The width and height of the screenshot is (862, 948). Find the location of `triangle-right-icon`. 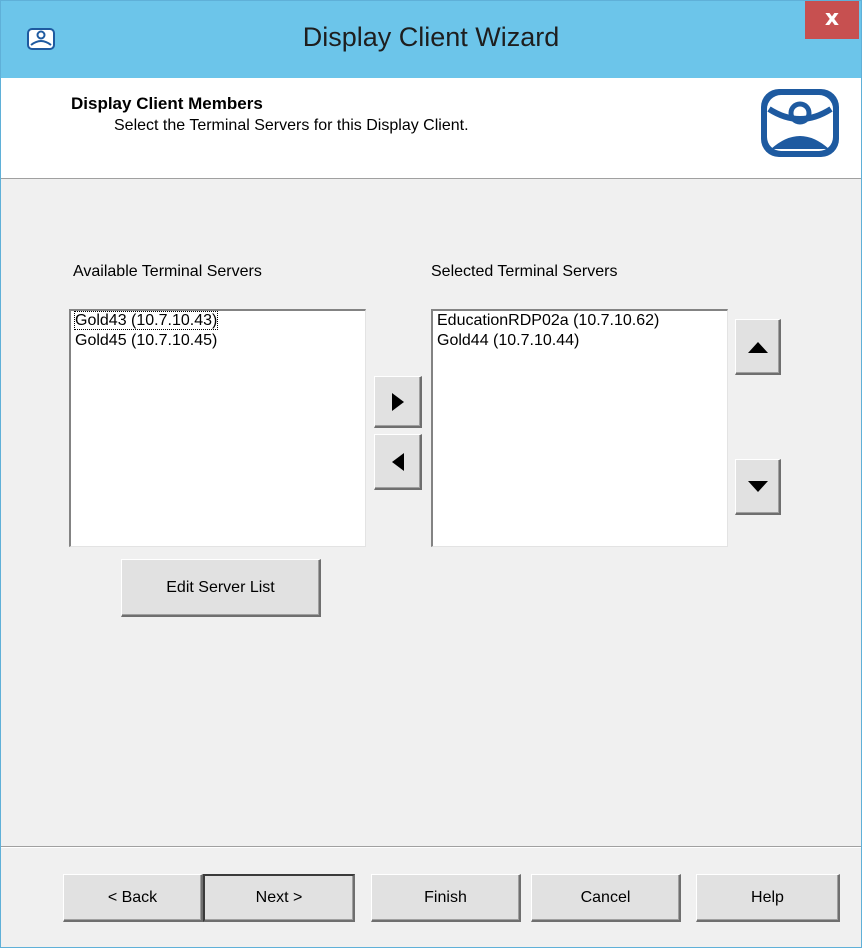

triangle-right-icon is located at coordinates (397, 401).